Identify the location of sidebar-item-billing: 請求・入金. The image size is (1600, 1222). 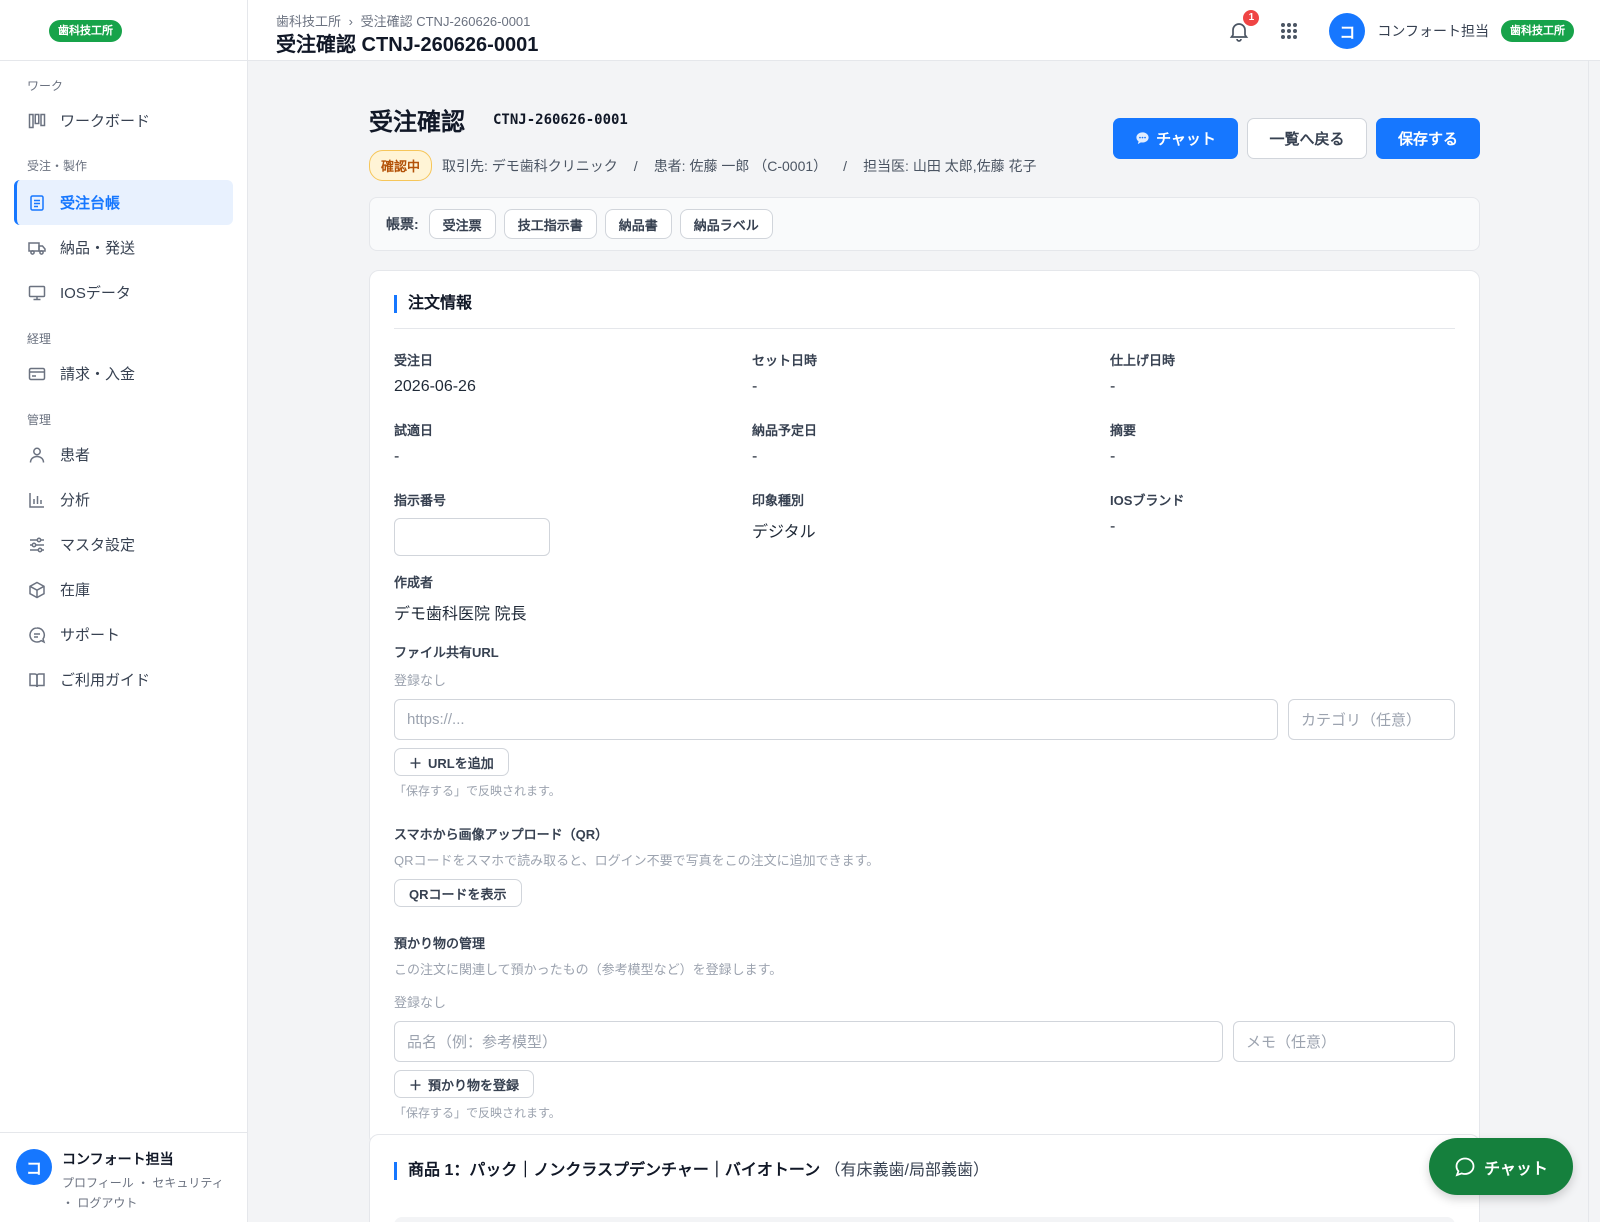
(123, 373).